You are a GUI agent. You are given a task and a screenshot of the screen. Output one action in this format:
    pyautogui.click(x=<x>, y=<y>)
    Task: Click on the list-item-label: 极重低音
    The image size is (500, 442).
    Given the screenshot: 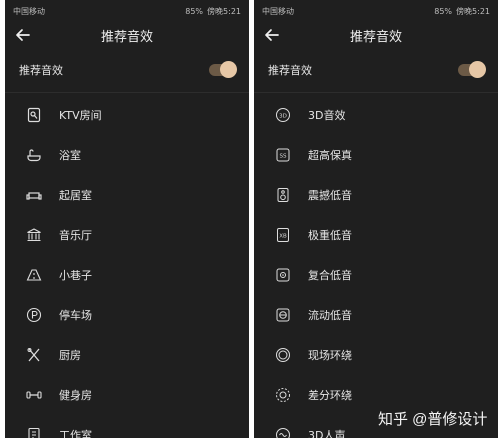 What is the action you would take?
    pyautogui.click(x=330, y=235)
    